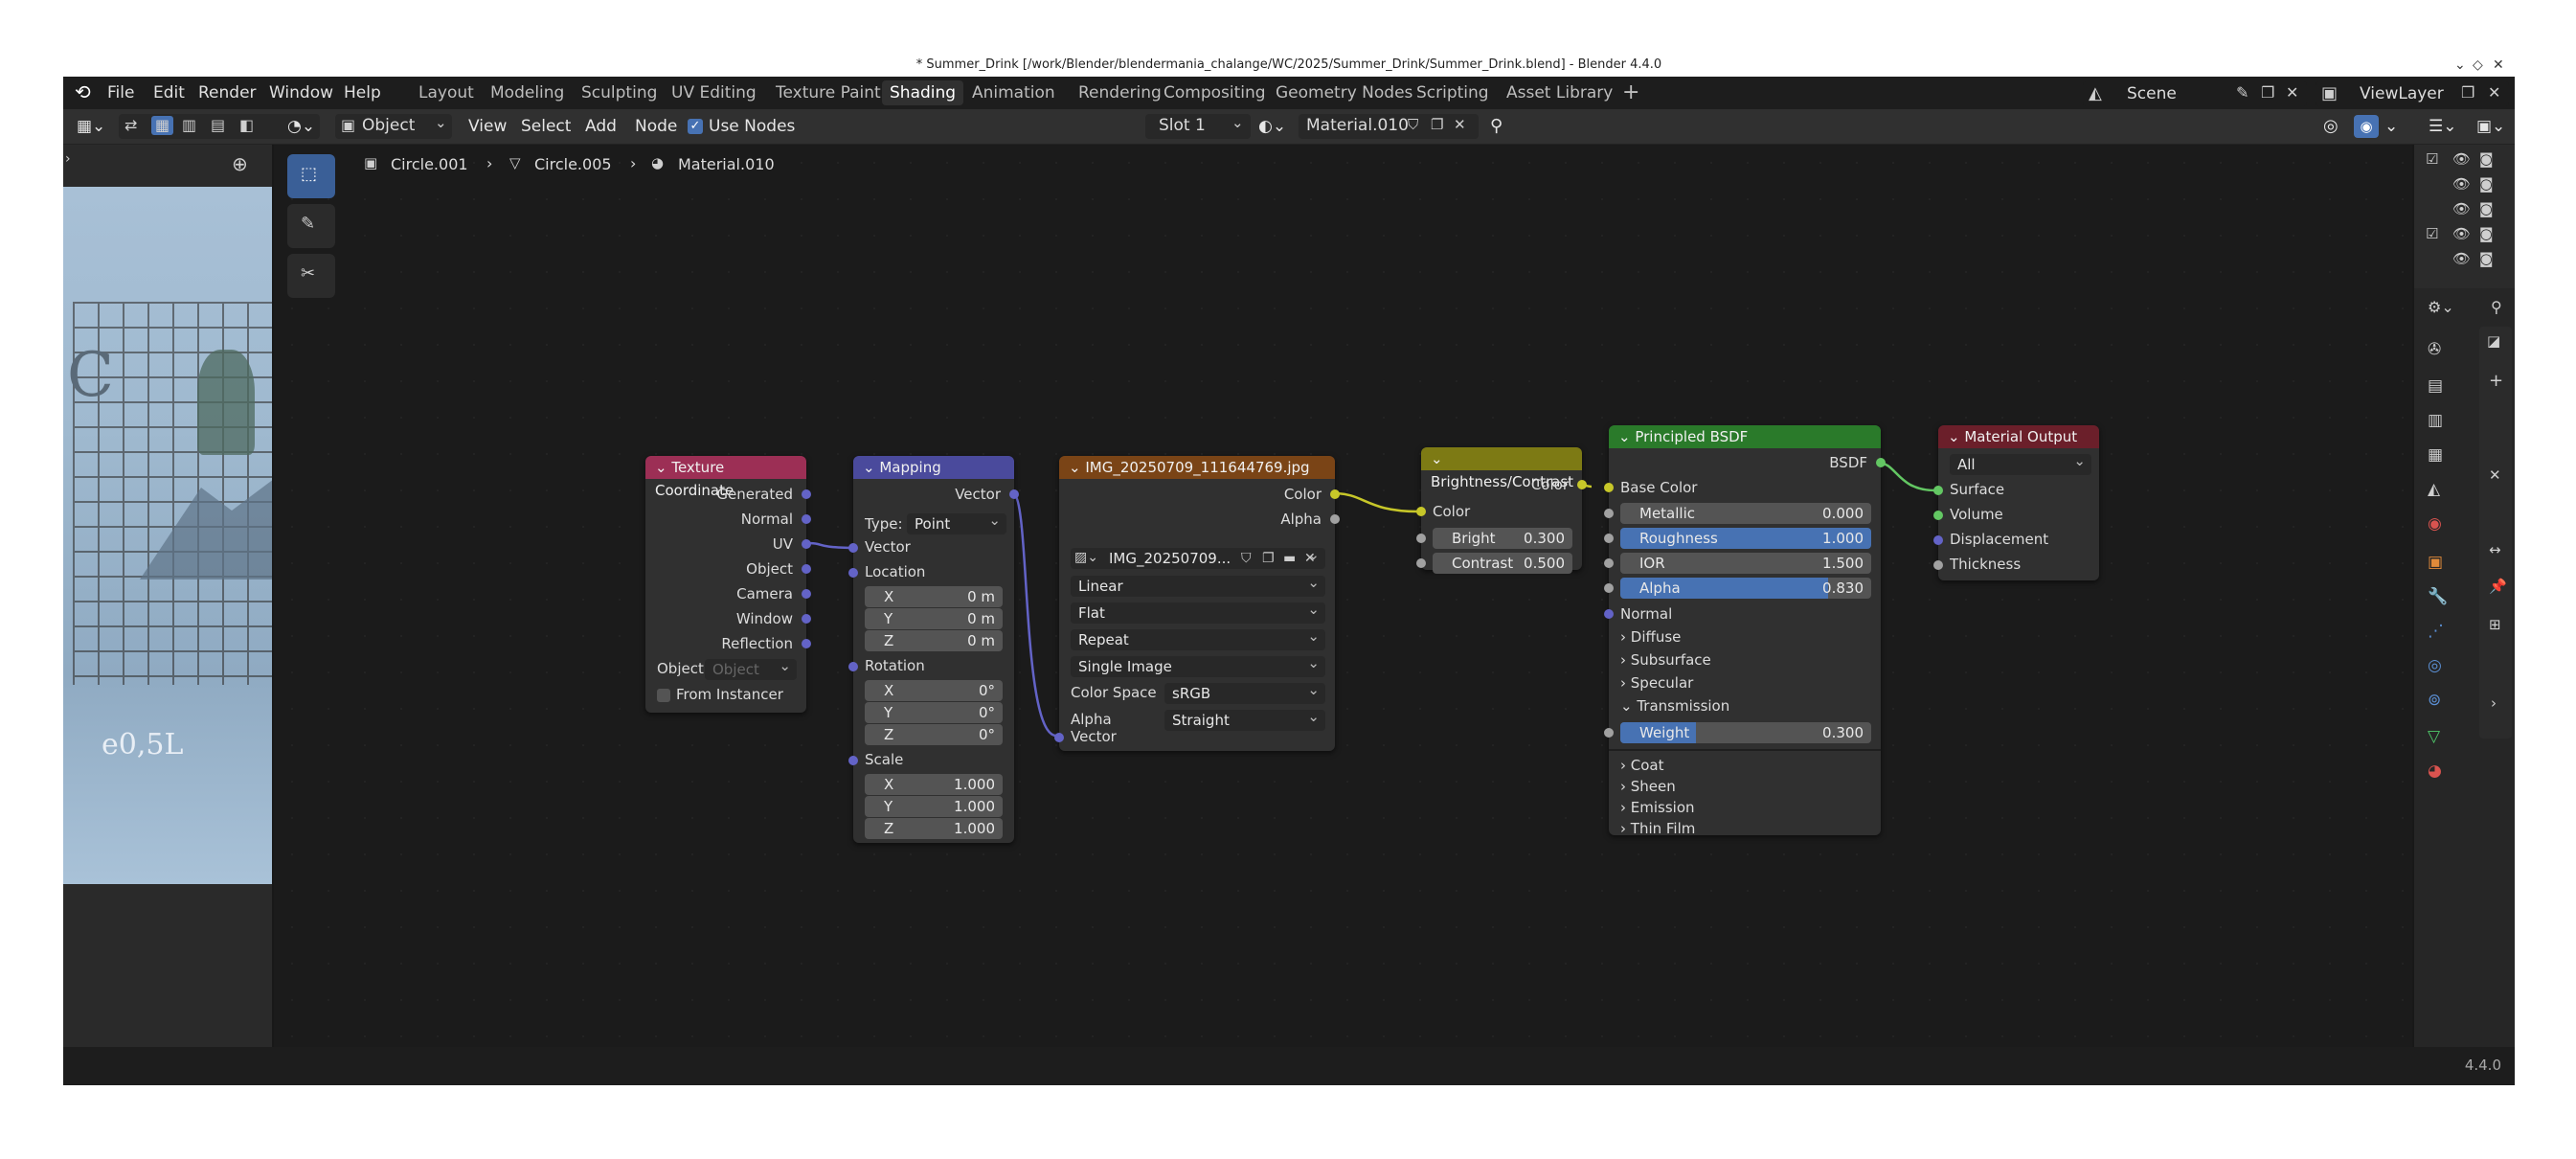 The height and width of the screenshot is (1159, 2576). Describe the element at coordinates (246, 125) in the screenshot. I see `select-invert-icon: ◧` at that location.